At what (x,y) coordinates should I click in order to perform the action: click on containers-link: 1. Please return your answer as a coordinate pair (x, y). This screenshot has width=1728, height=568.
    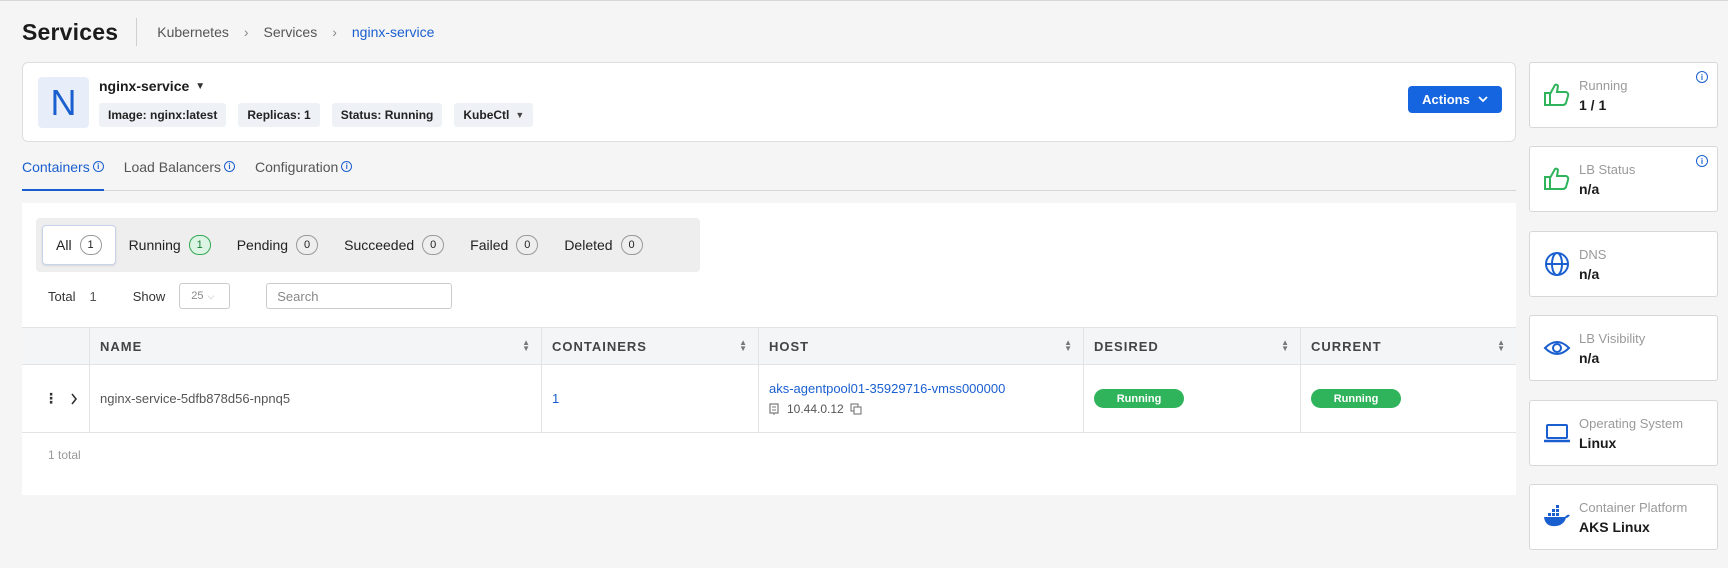
    Looking at the image, I should click on (555, 398).